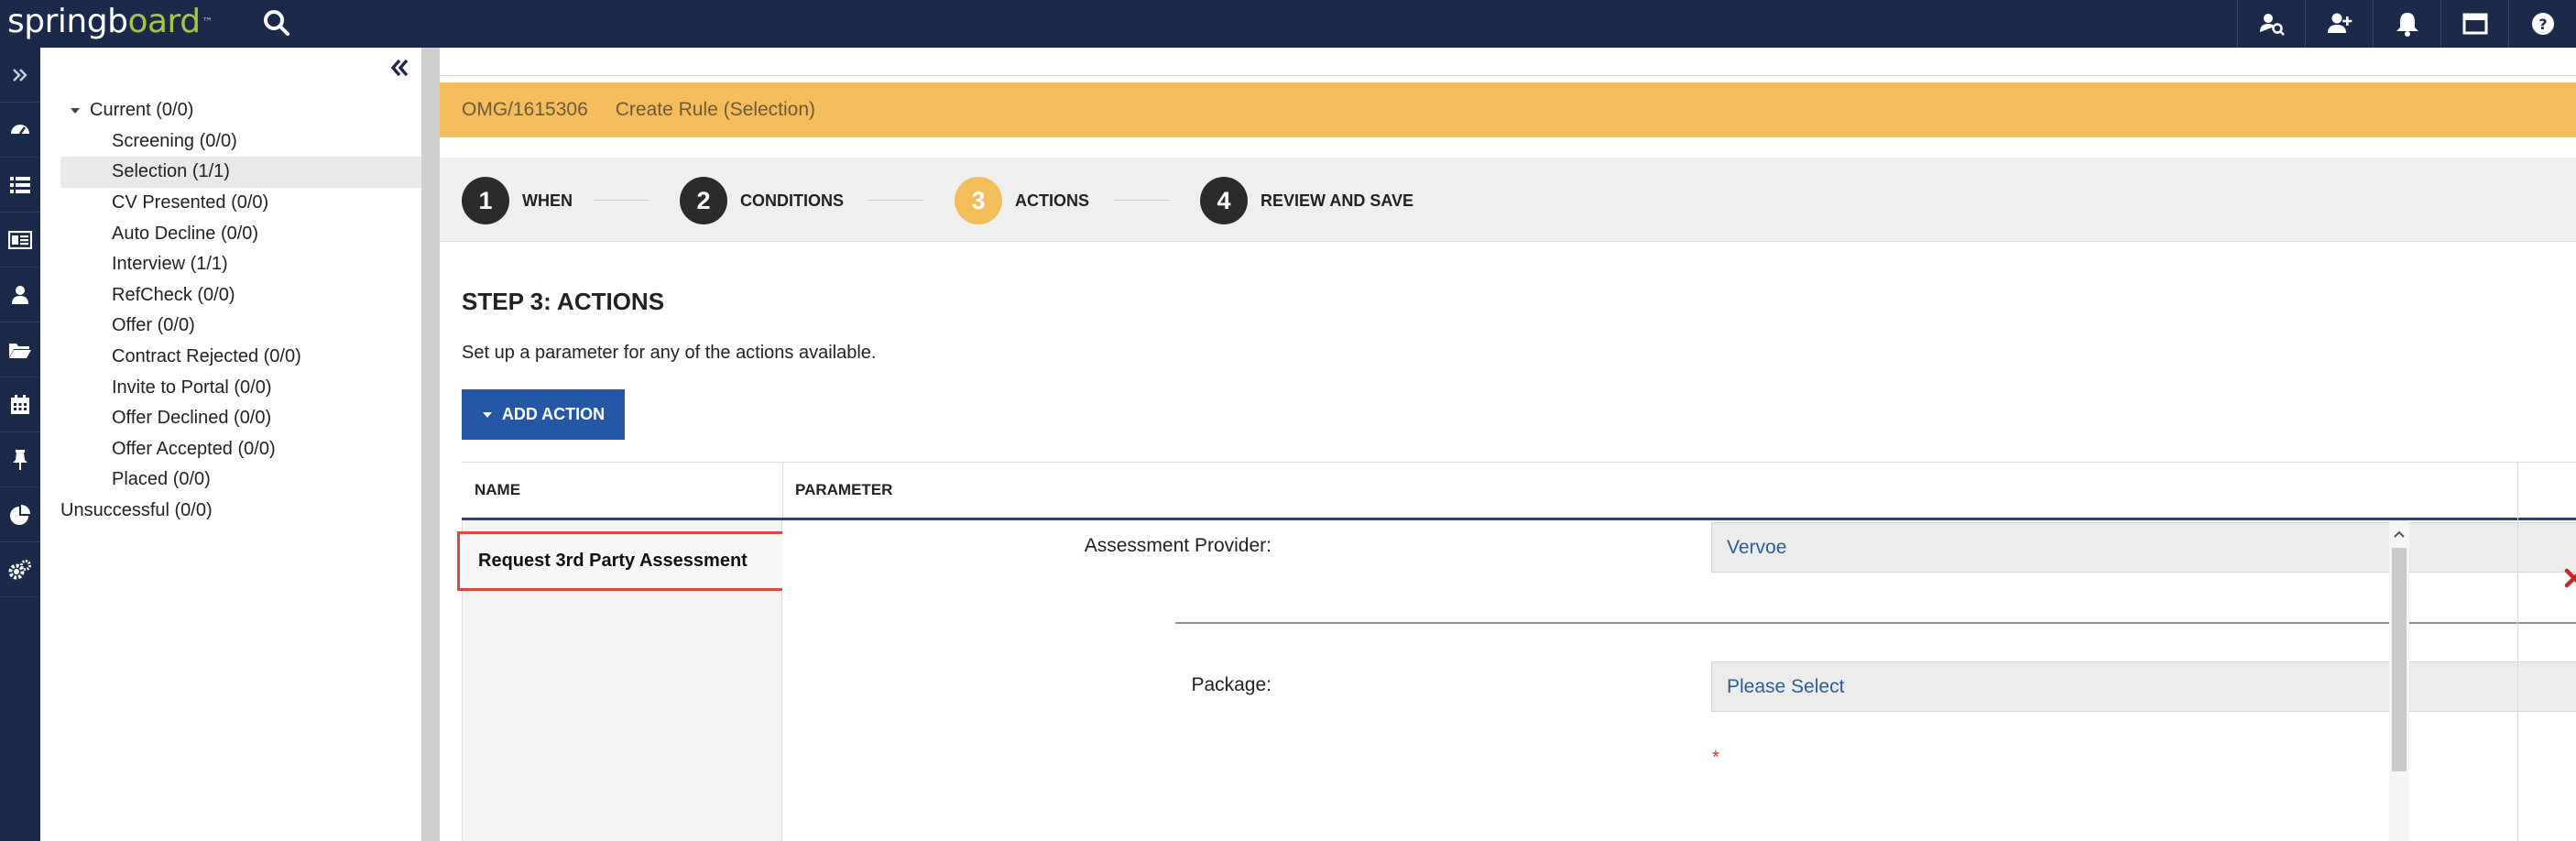 This screenshot has height=841, width=2576. What do you see at coordinates (174, 141) in the screenshot?
I see `tree-node-label: Screening (0/0)` at bounding box center [174, 141].